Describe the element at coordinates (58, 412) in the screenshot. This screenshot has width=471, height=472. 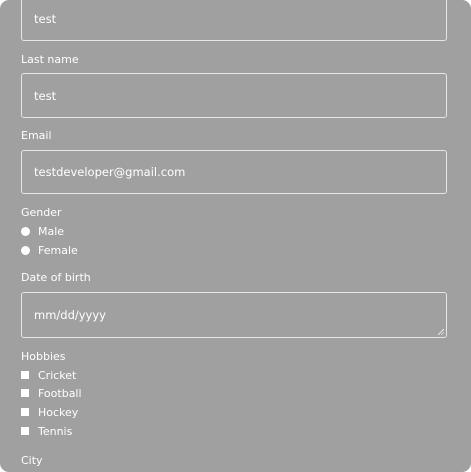
I see `hobby-option-label: Hockey` at that location.